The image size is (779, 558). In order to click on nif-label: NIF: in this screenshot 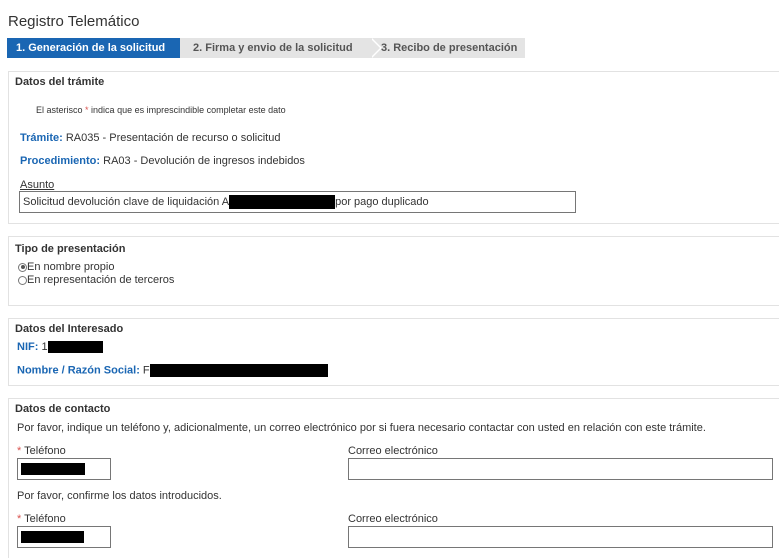, I will do `click(28, 347)`.